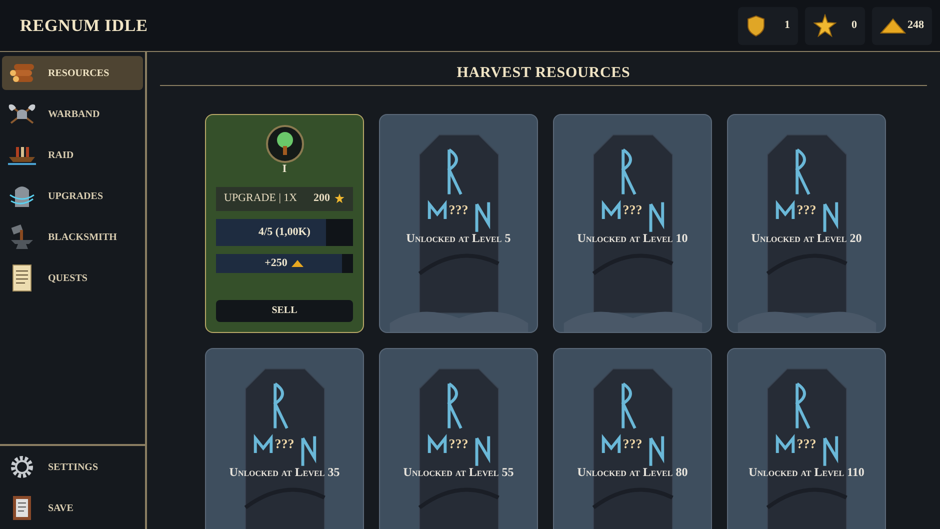 This screenshot has width=940, height=529. I want to click on logs-icon, so click(22, 73).